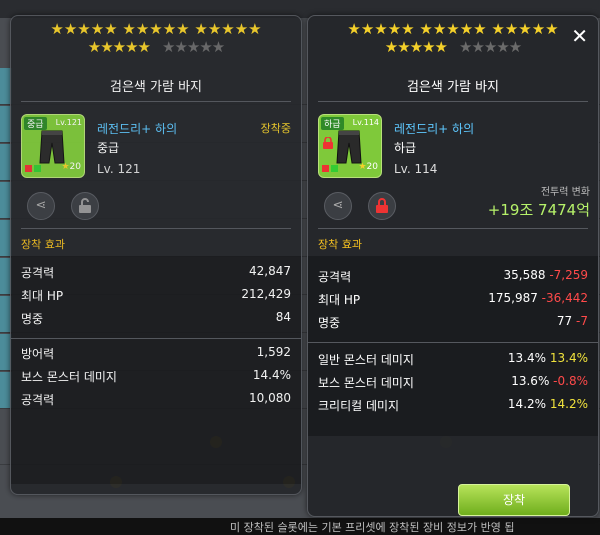  What do you see at coordinates (156, 320) in the screenshot?
I see `stat-row: 명중 84` at bounding box center [156, 320].